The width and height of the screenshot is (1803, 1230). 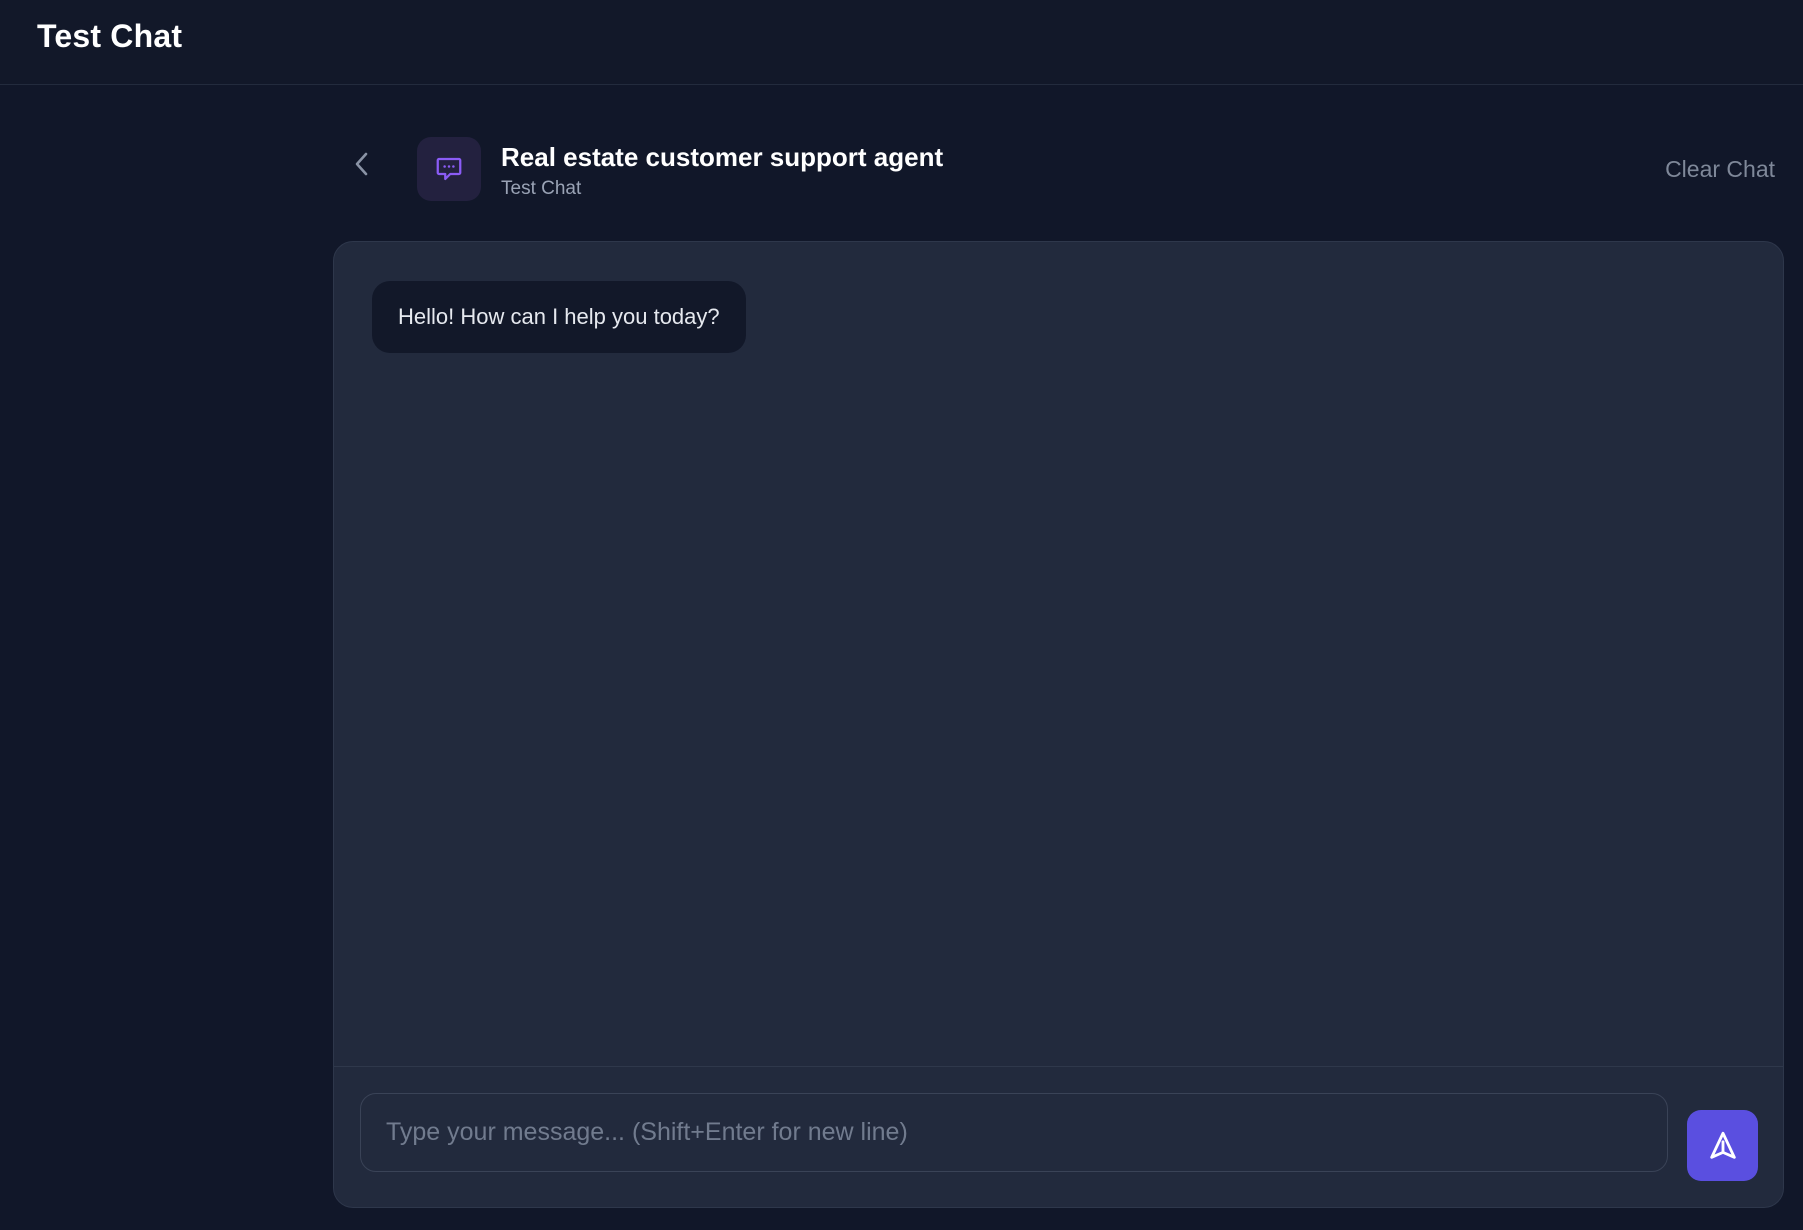 What do you see at coordinates (110, 36) in the screenshot?
I see `app-title: Test Chat` at bounding box center [110, 36].